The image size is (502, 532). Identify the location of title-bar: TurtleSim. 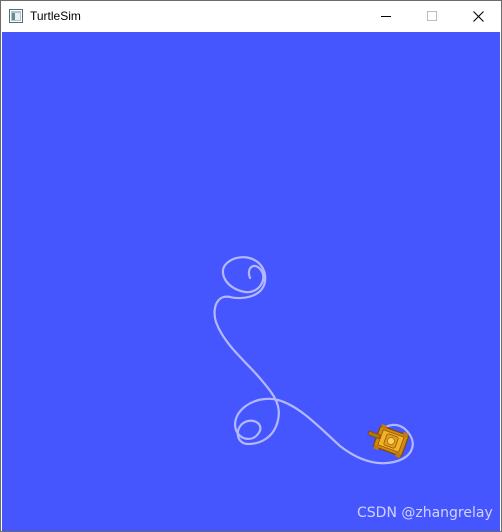
(251, 16).